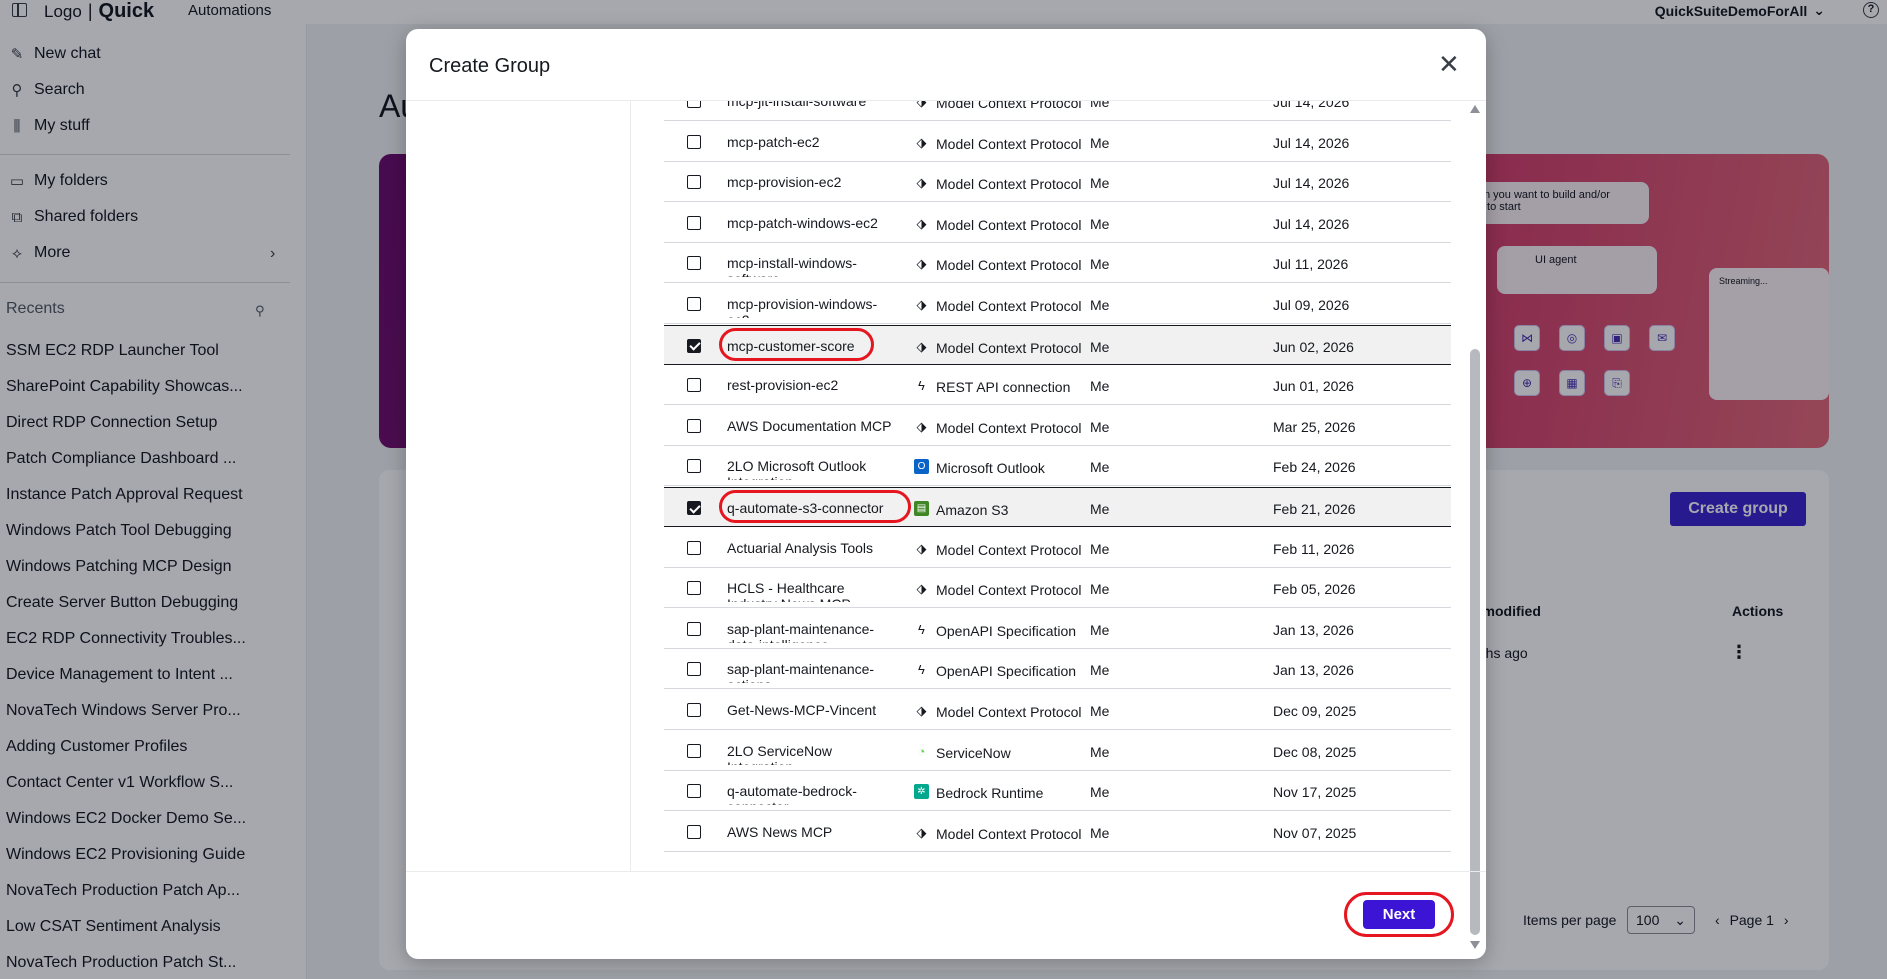 The width and height of the screenshot is (1887, 979). Describe the element at coordinates (1399, 914) in the screenshot. I see `next-button: Next` at that location.